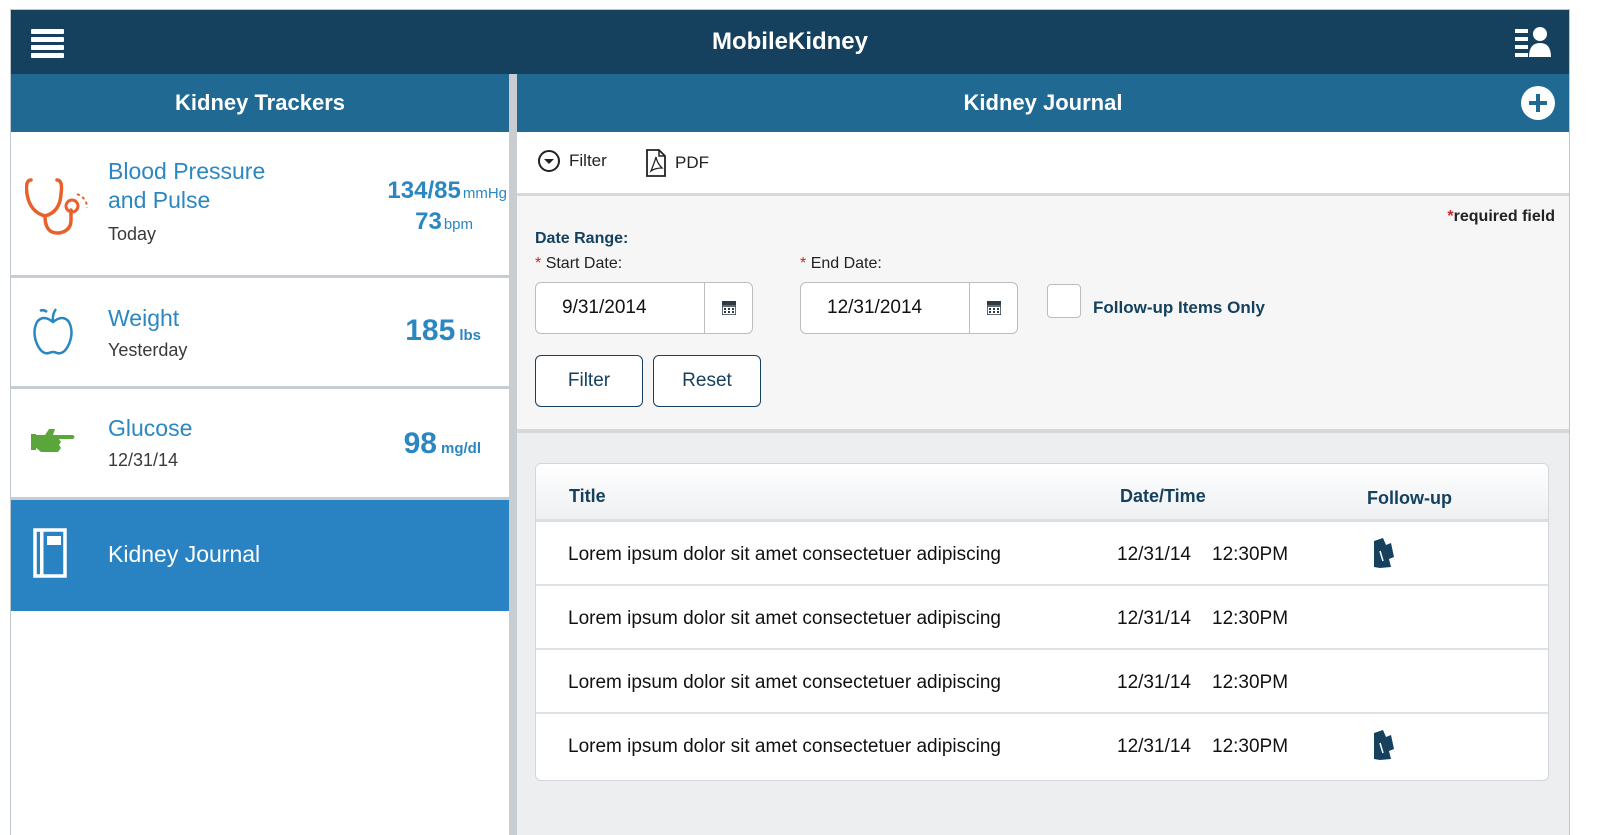 The width and height of the screenshot is (1617, 835). I want to click on pulse-value: 73, so click(428, 221).